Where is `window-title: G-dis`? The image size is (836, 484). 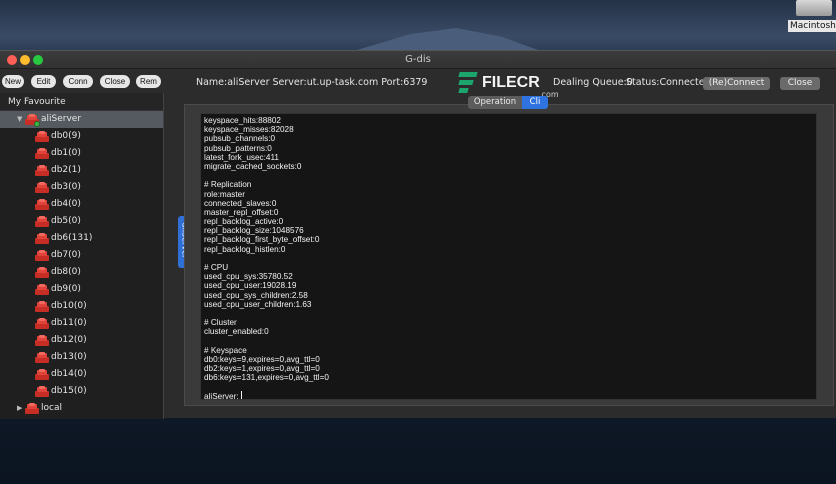
window-title: G-dis is located at coordinates (418, 59).